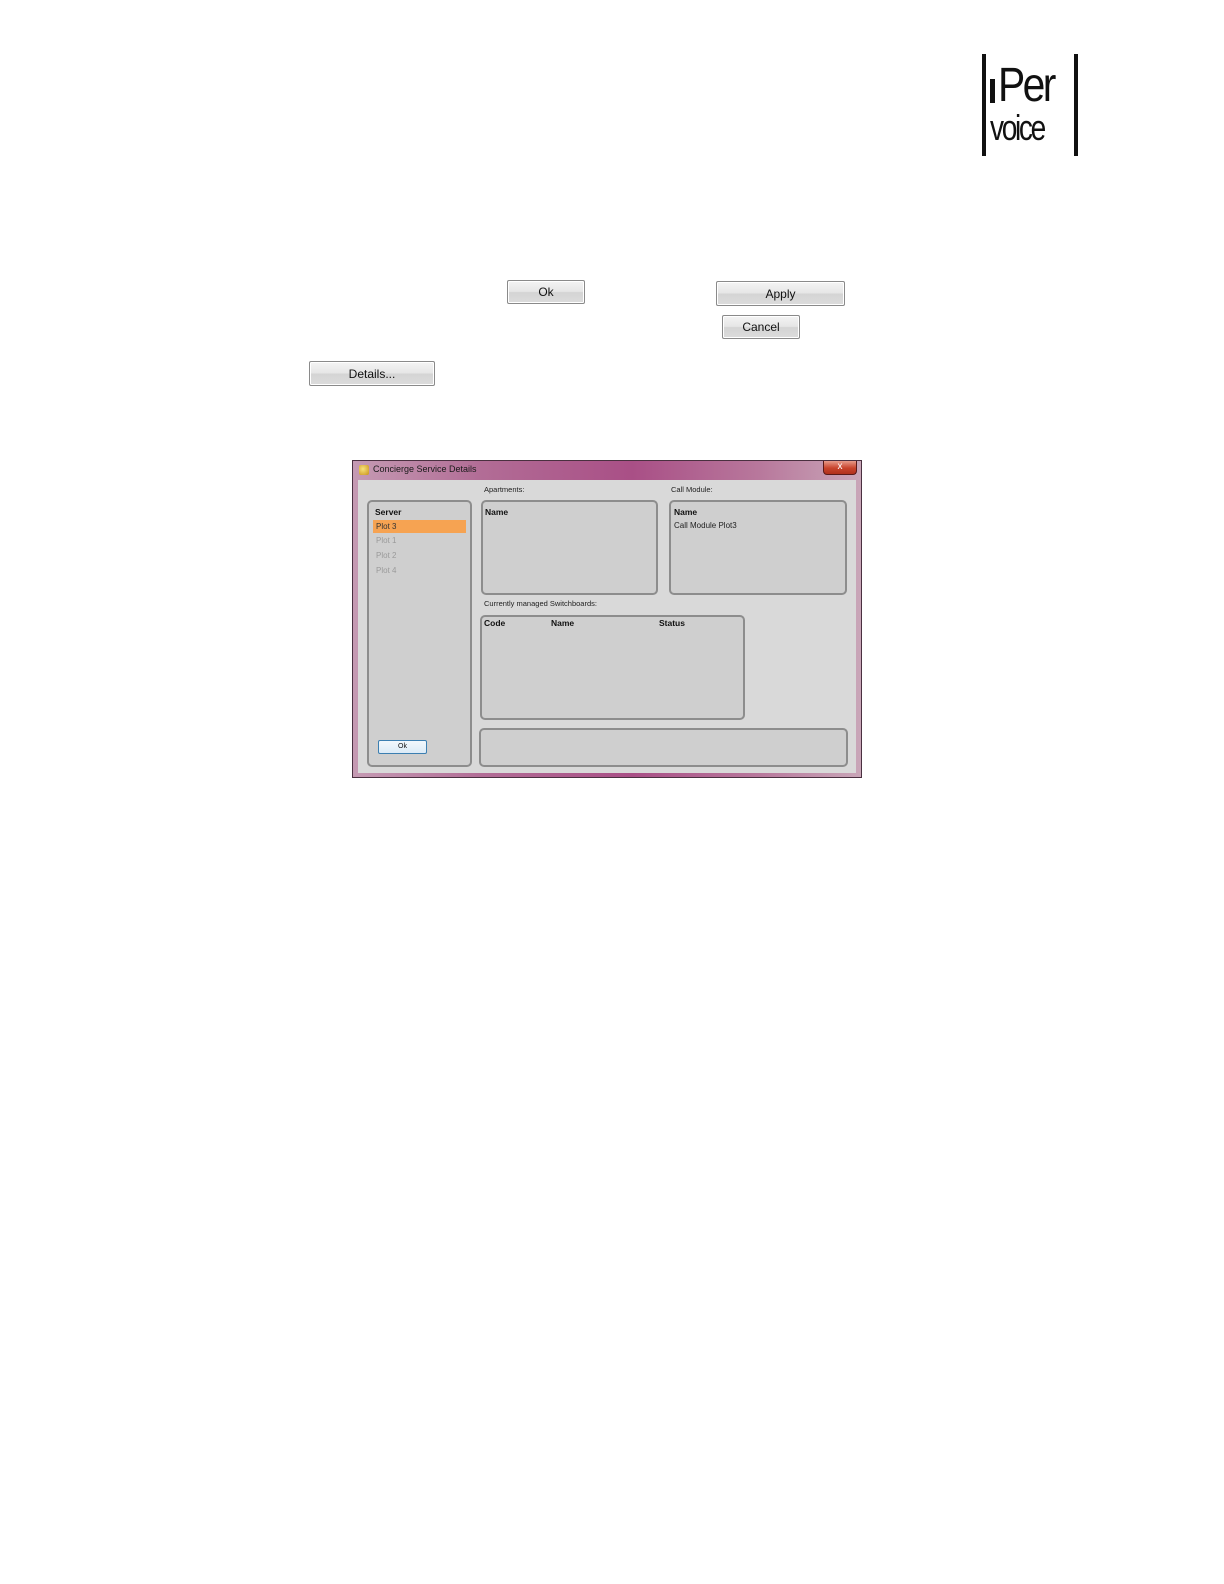 The height and width of the screenshot is (1584, 1224). I want to click on server-list-item: Plot 3, so click(419, 526).